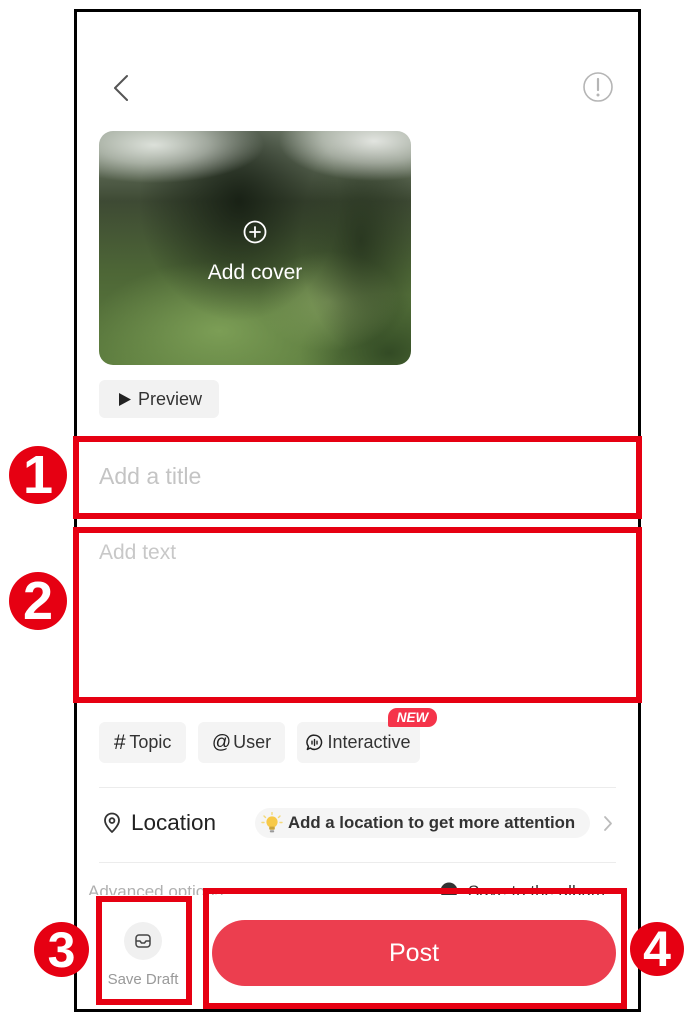 Image resolution: width=685 pixels, height=1013 pixels. Describe the element at coordinates (608, 823) in the screenshot. I see `chevron-right-icon` at that location.